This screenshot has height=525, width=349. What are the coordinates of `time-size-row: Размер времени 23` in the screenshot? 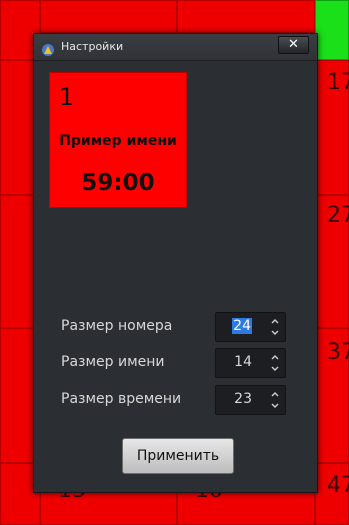 It's located at (175, 400).